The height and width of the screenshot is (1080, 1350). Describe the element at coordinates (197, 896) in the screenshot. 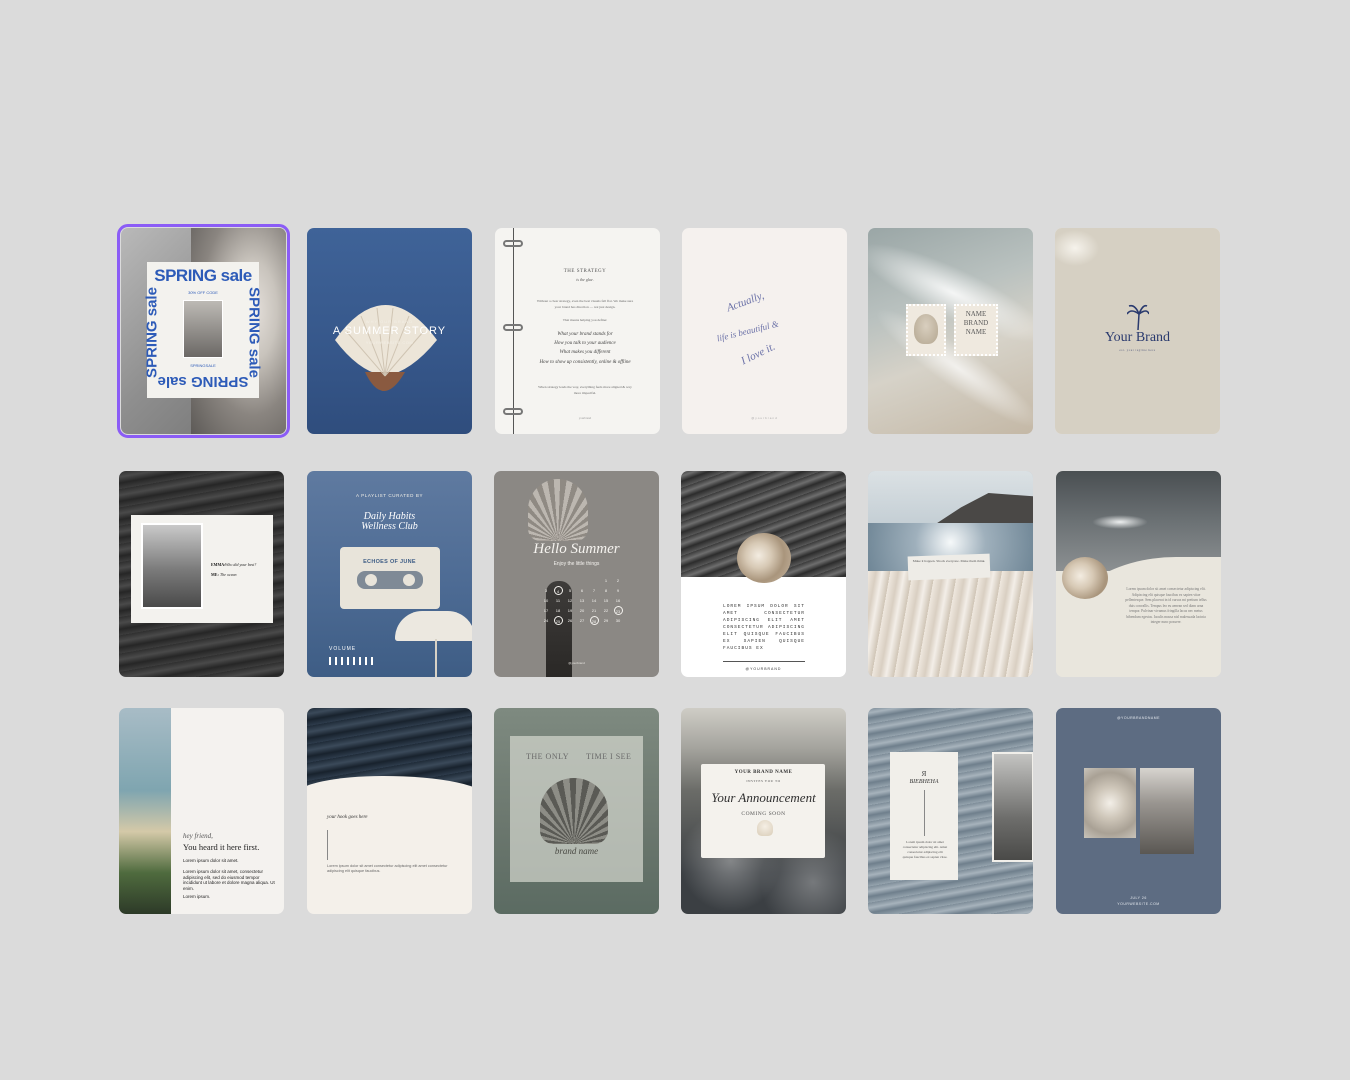

I see `beach-p3: Lorem ipsum.` at that location.